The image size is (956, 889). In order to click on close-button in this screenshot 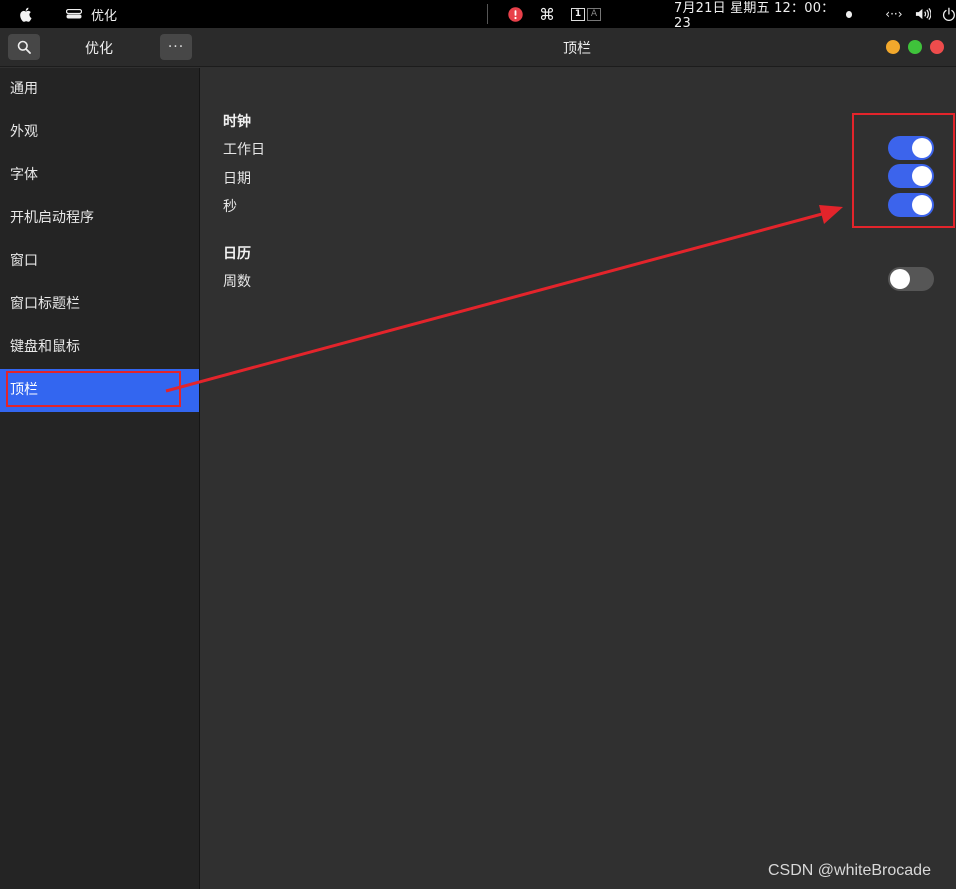, I will do `click(937, 47)`.